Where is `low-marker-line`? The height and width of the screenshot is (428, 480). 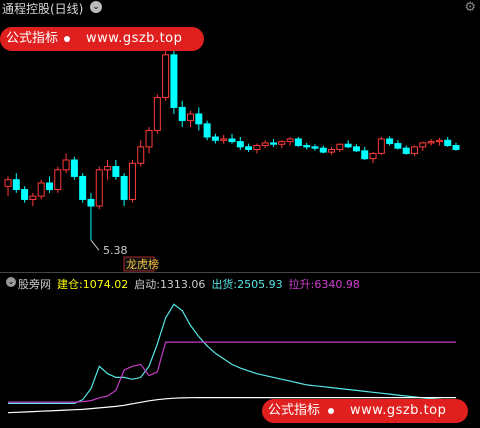 low-marker-line is located at coordinates (95, 245).